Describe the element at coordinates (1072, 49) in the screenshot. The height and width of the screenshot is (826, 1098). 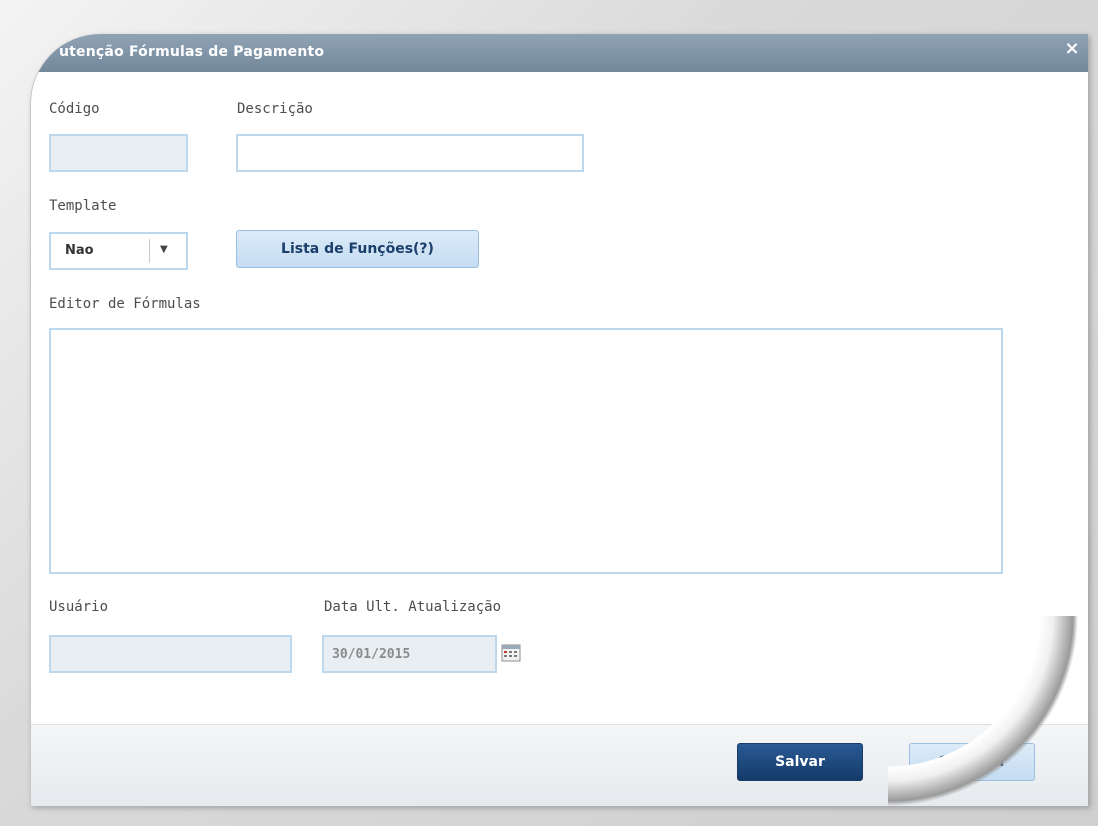
I see `close-icon: ×` at that location.